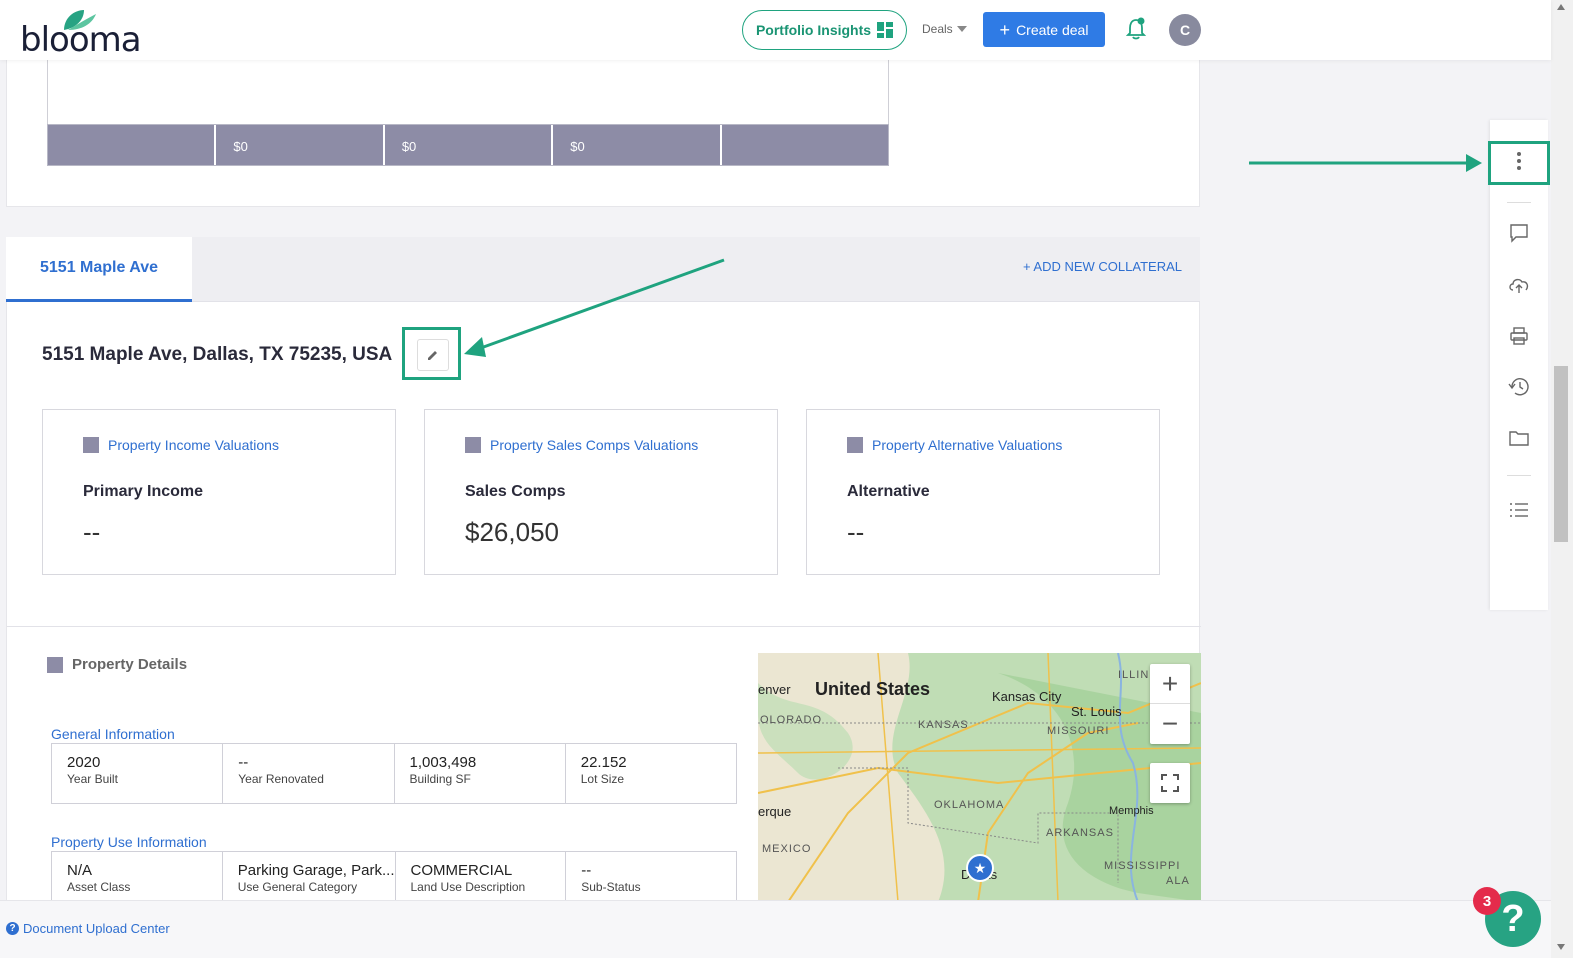  I want to click on income-valuation-heading: Property Income Valuations, so click(193, 445).